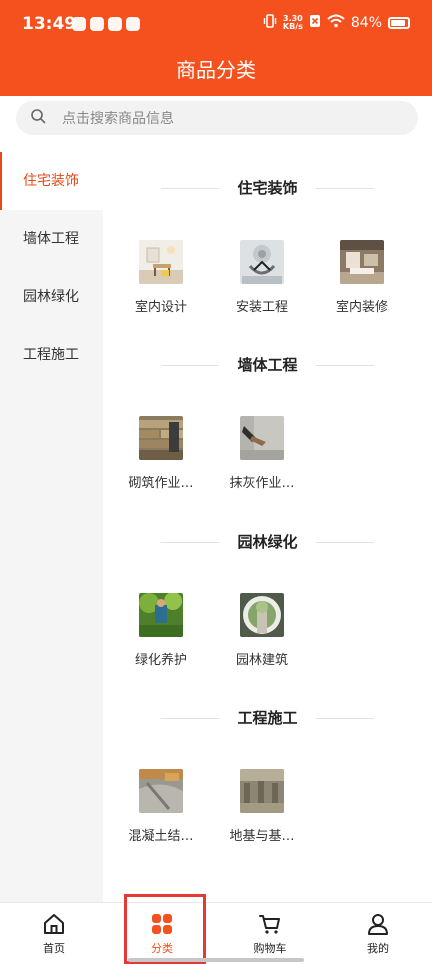  I want to click on product-item: 绿化养护, so click(161, 630).